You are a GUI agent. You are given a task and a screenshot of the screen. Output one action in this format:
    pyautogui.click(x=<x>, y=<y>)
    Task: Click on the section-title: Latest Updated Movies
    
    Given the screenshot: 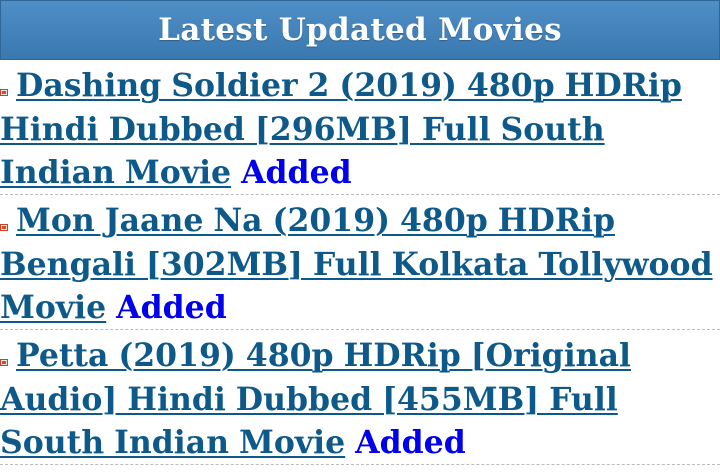 What is the action you would take?
    pyautogui.click(x=360, y=30)
    